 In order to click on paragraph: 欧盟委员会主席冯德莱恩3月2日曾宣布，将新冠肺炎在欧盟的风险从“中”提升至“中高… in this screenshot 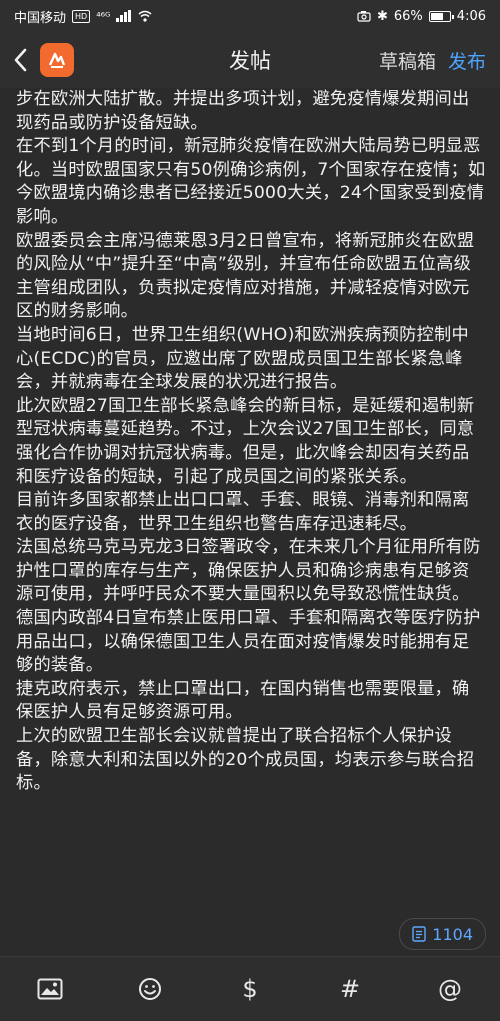, I will do `click(245, 276)`.